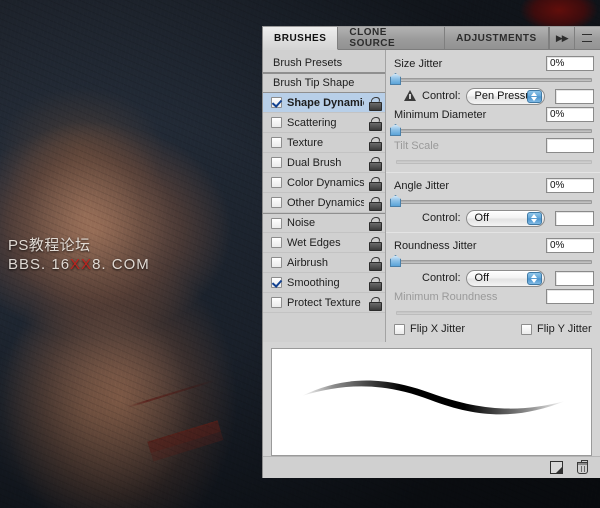 The image size is (600, 508). I want to click on checkbox-other-dynamics, so click(276, 202).